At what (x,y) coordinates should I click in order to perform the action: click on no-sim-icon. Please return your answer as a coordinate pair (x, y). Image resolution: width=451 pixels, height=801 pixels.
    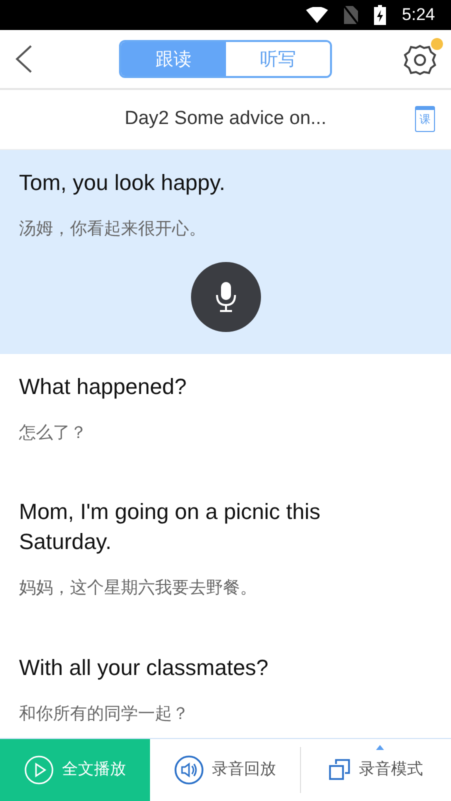
    Looking at the image, I should click on (351, 15).